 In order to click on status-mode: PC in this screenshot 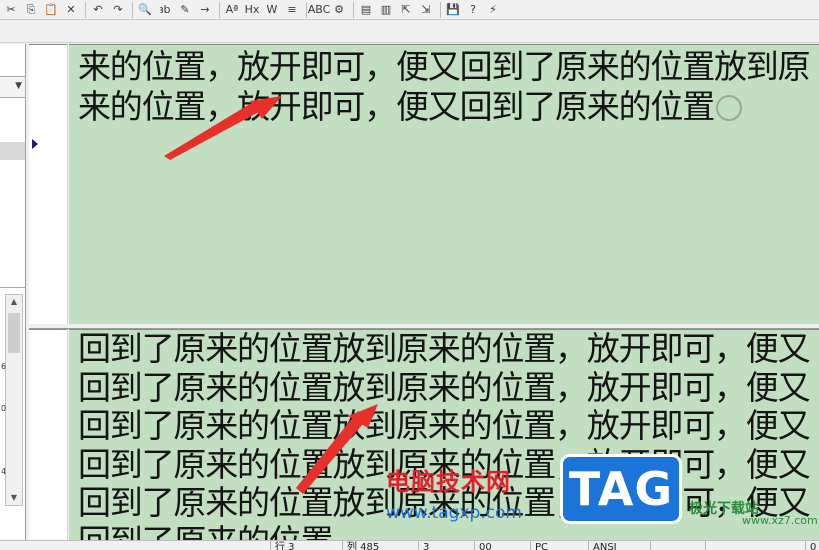, I will do `click(539, 545)`.